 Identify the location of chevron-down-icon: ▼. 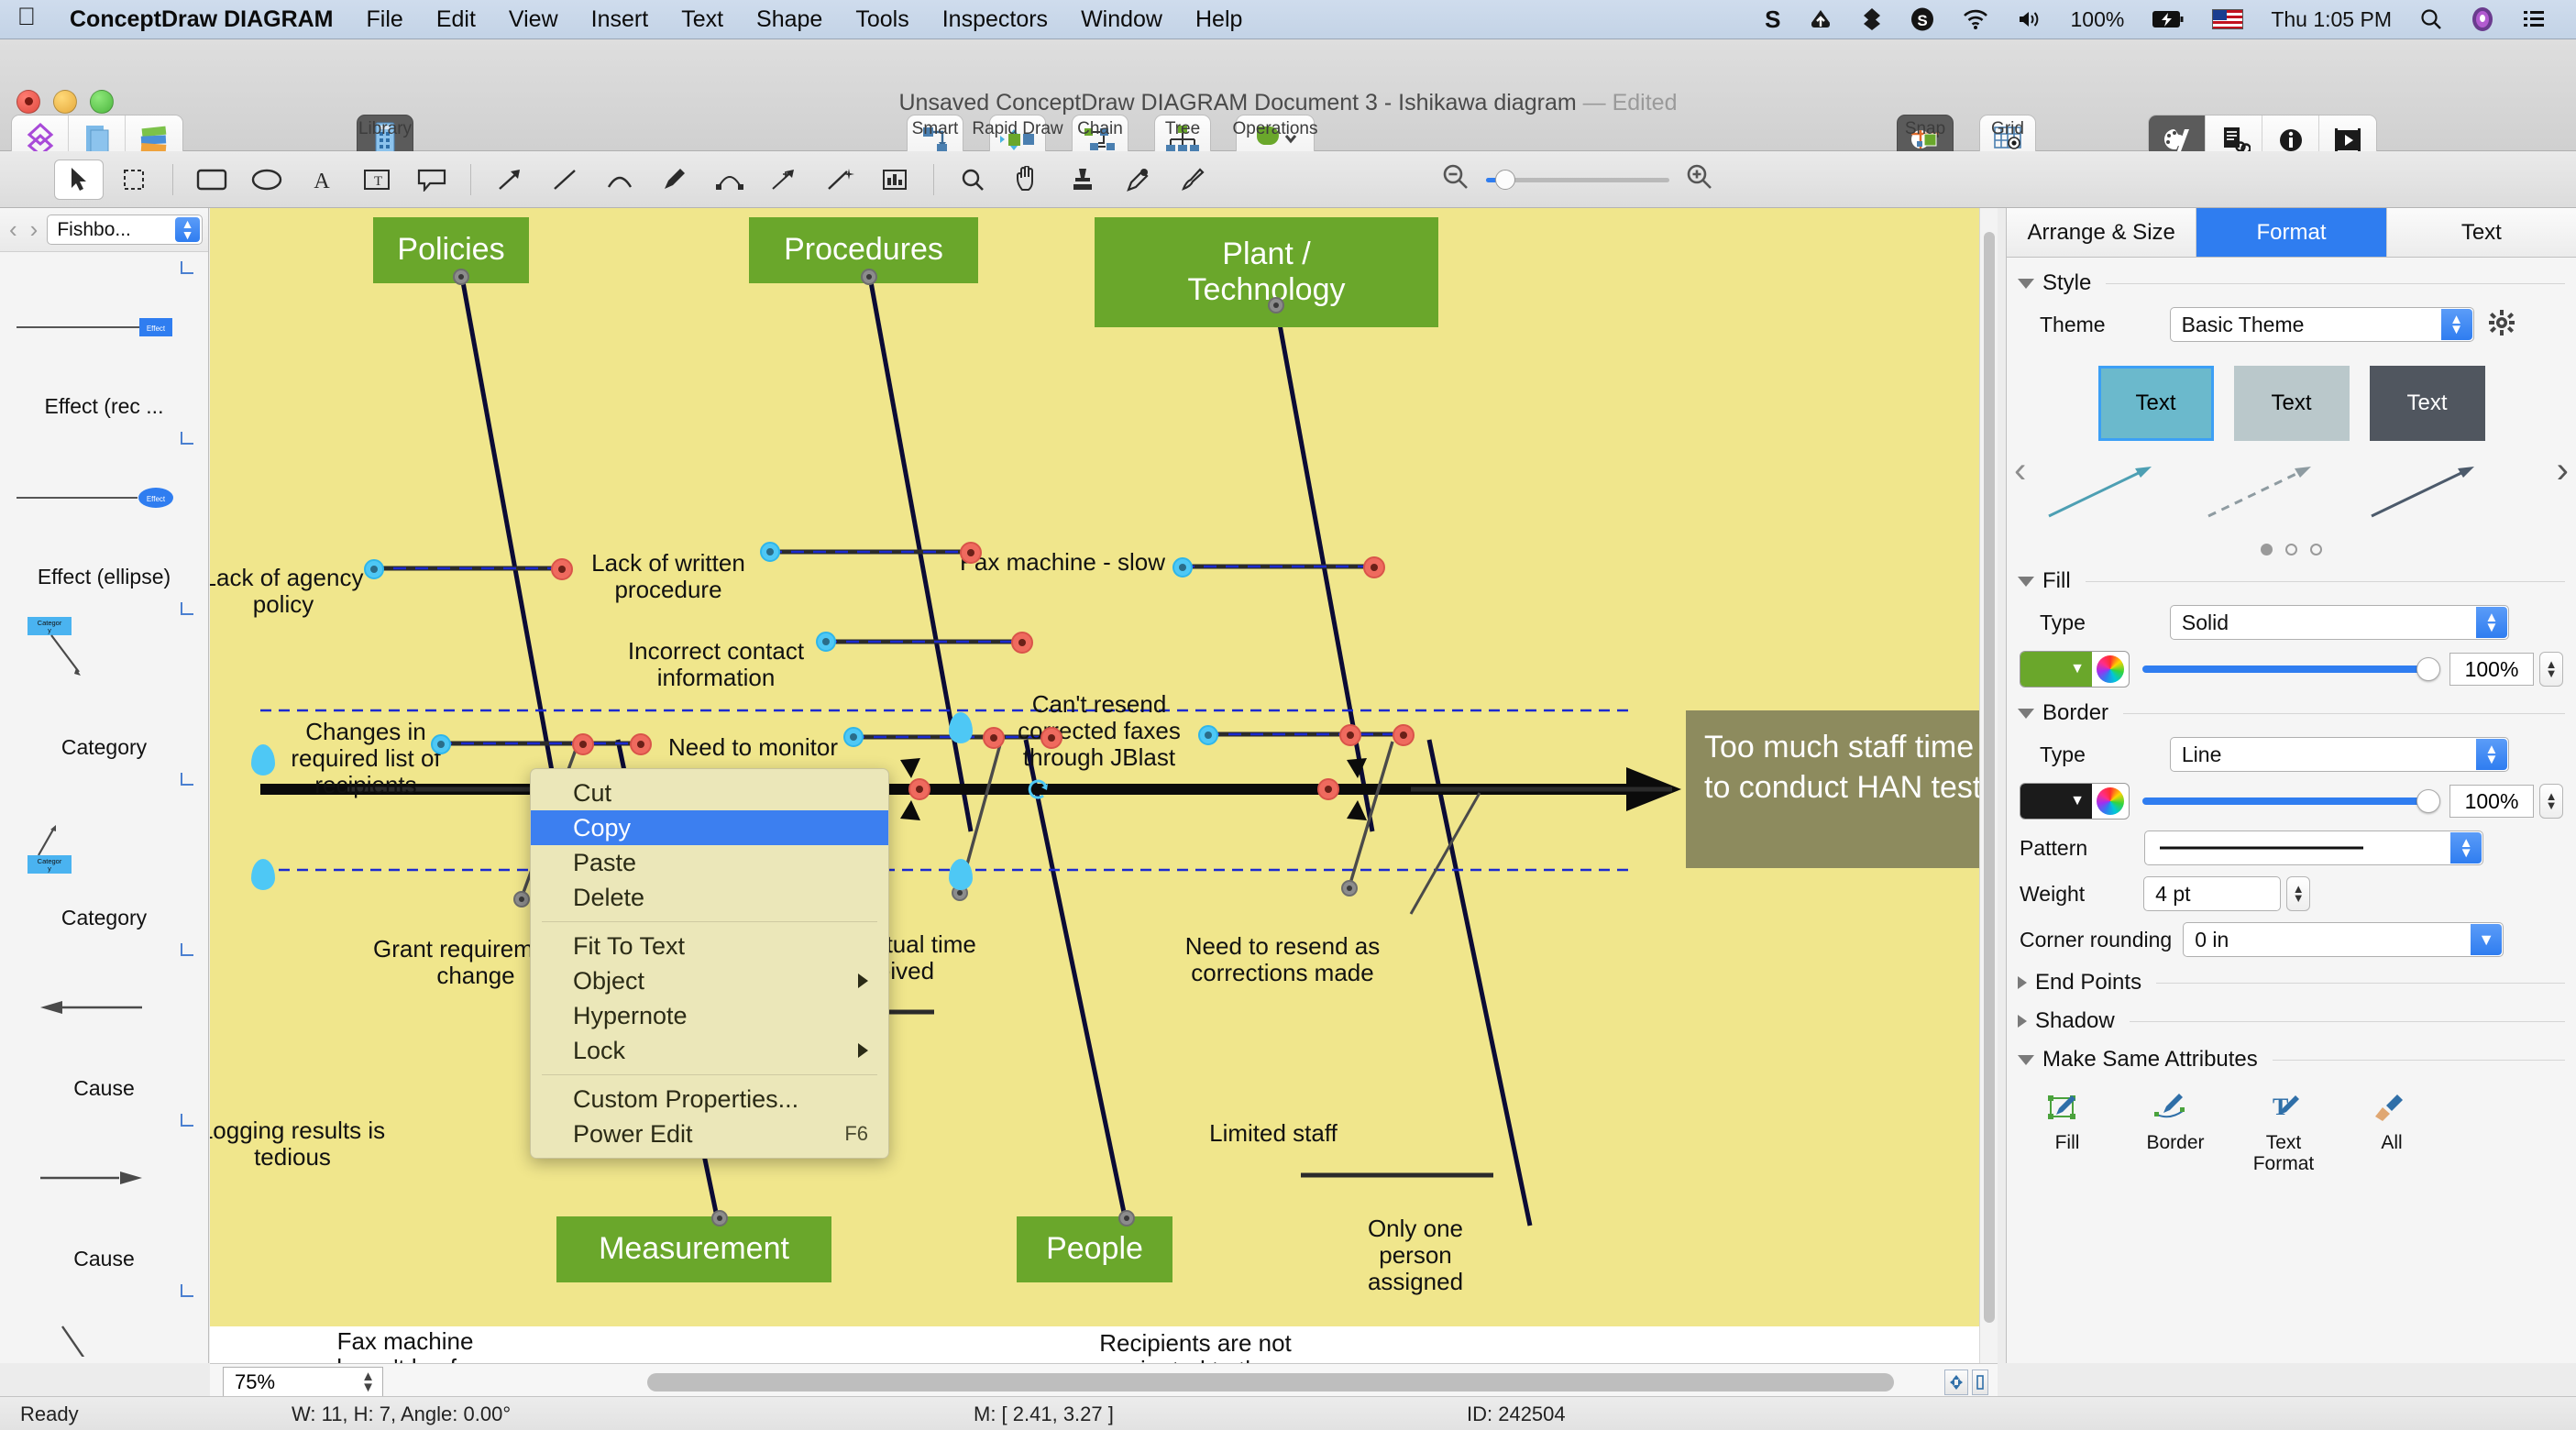
(2487, 939).